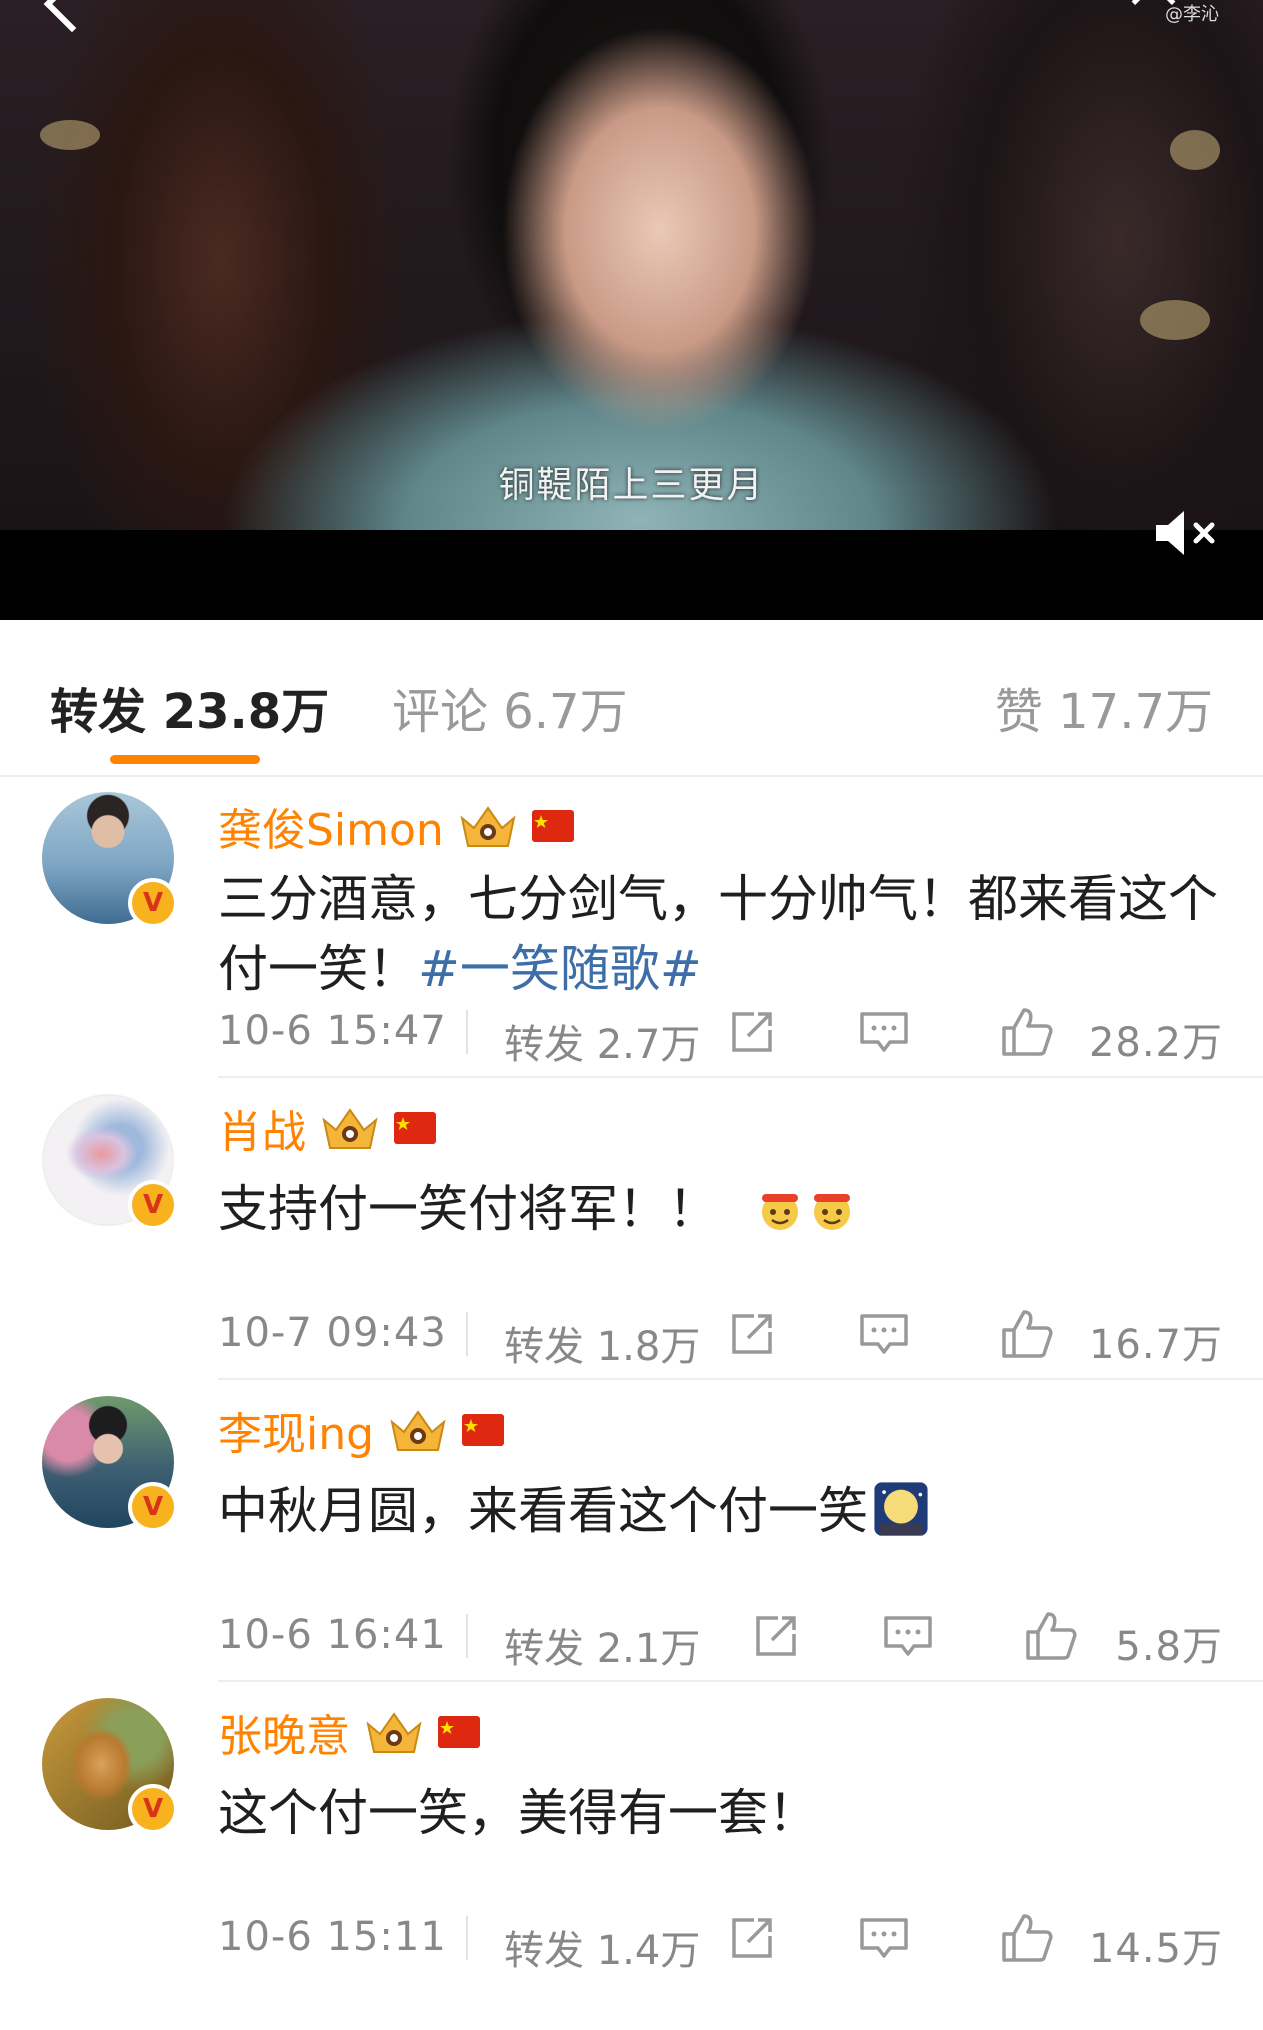 This screenshot has width=1263, height=2030. Describe the element at coordinates (296, 1430) in the screenshot. I see `user-name: 李现ing` at that location.